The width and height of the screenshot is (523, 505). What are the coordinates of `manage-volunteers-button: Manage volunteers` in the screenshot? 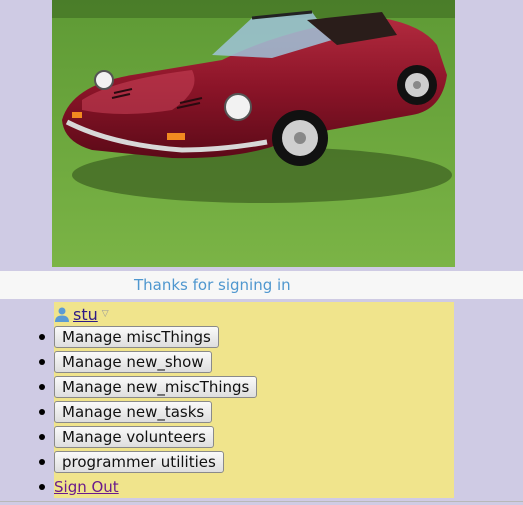 It's located at (134, 436).